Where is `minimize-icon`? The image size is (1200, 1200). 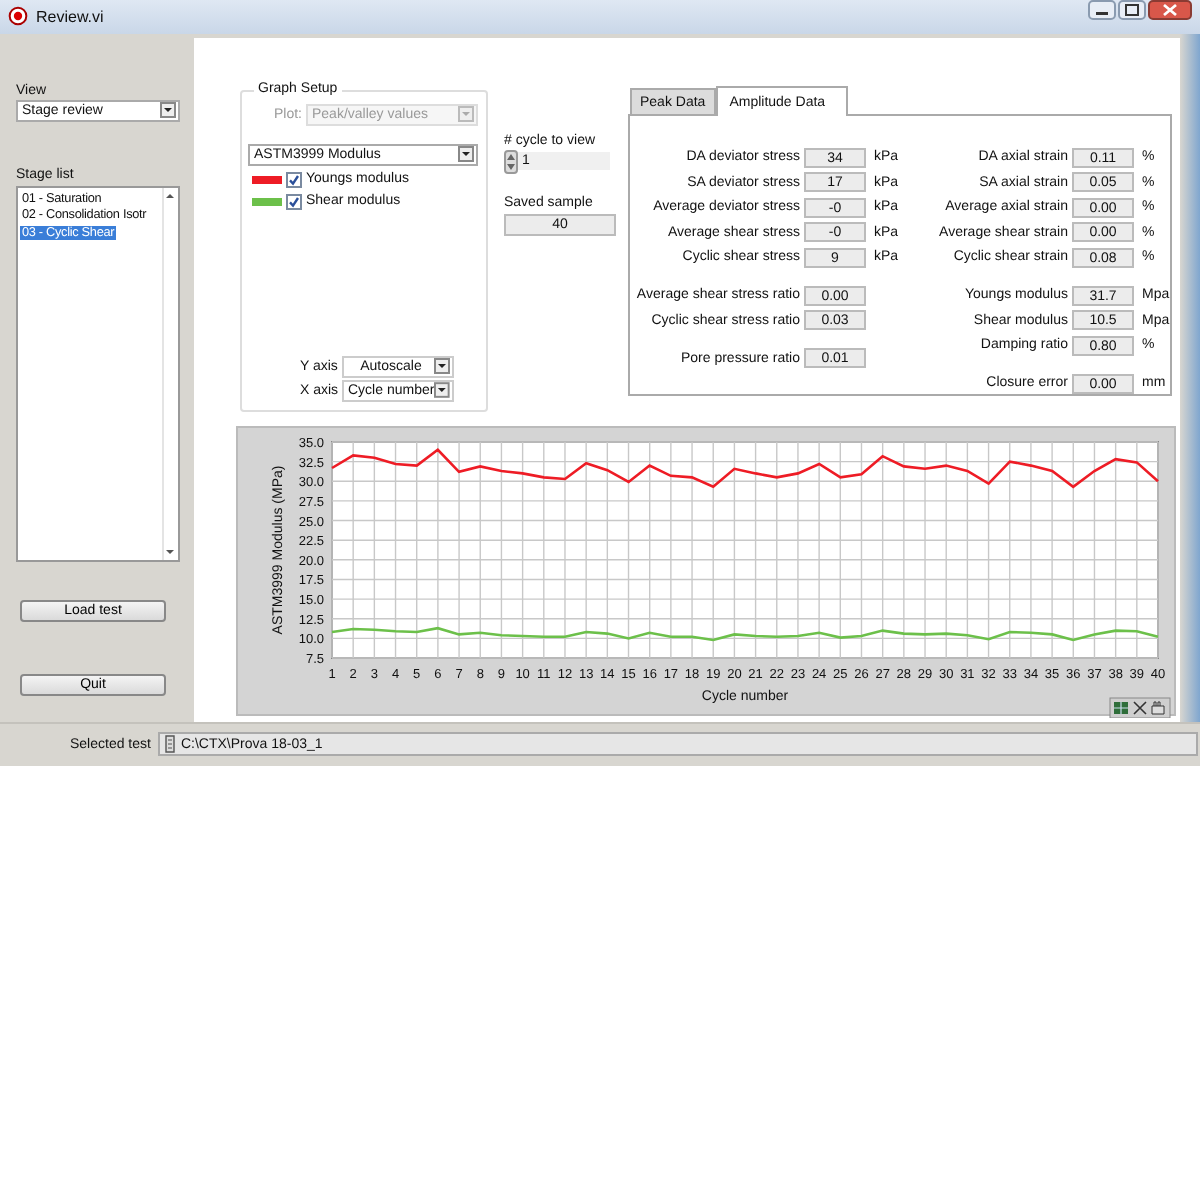
minimize-icon is located at coordinates (1102, 10).